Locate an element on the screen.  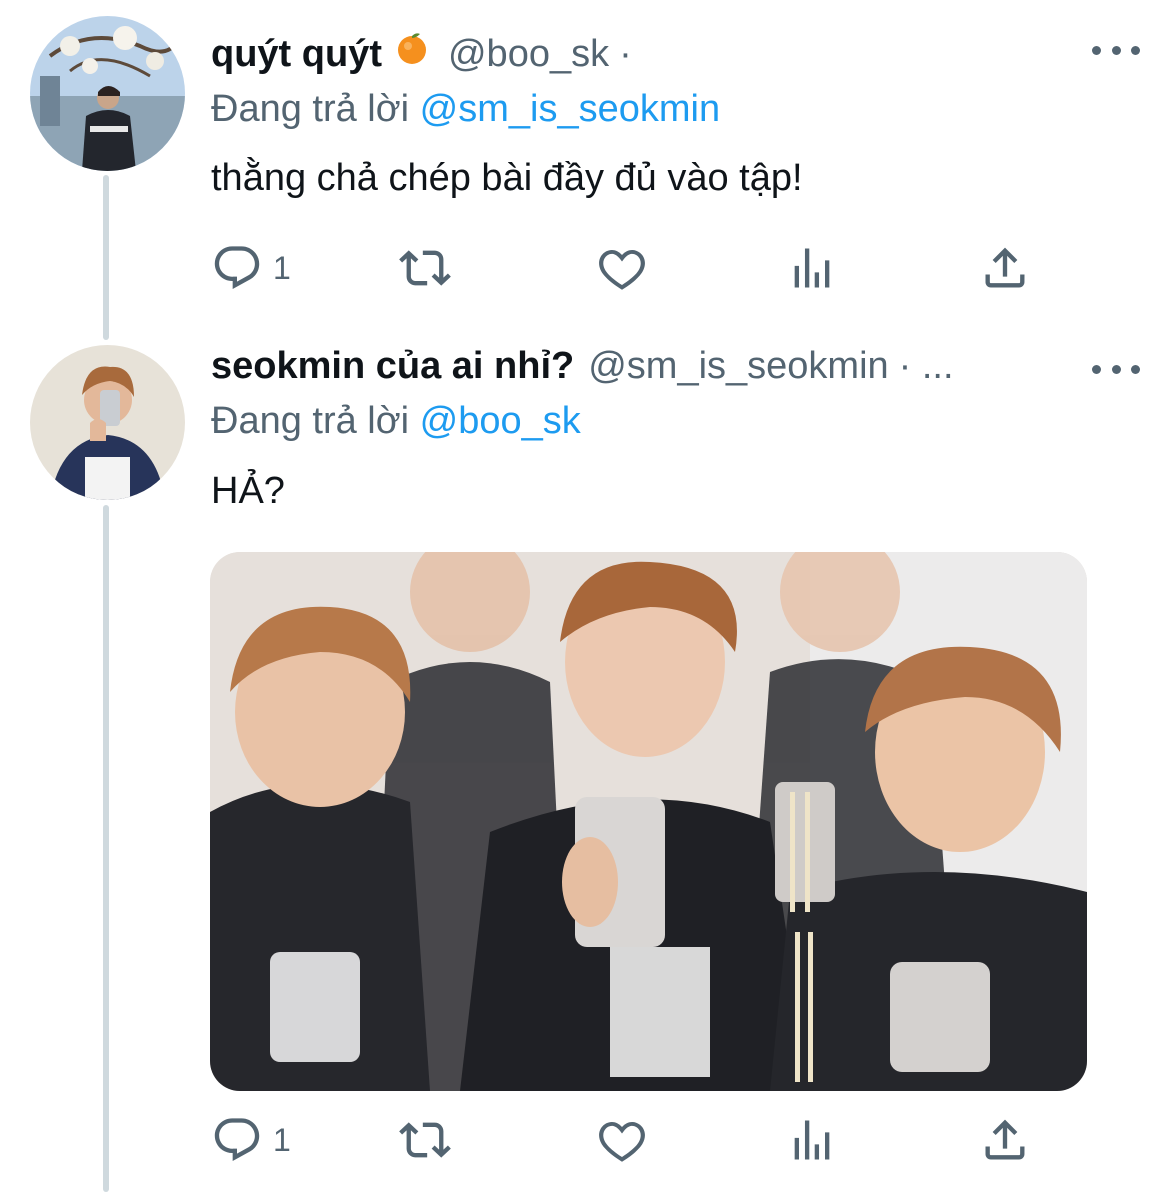
display-name: seokmin của ai nhỉ? is located at coordinates (392, 366).